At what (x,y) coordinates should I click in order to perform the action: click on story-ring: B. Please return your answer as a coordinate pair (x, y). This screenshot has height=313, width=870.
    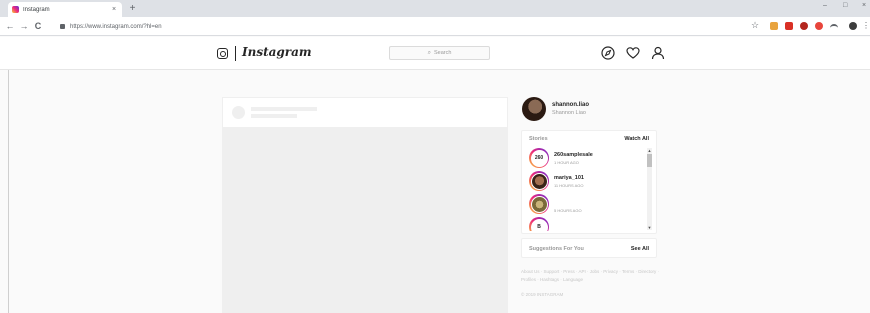
    Looking at the image, I should click on (539, 224).